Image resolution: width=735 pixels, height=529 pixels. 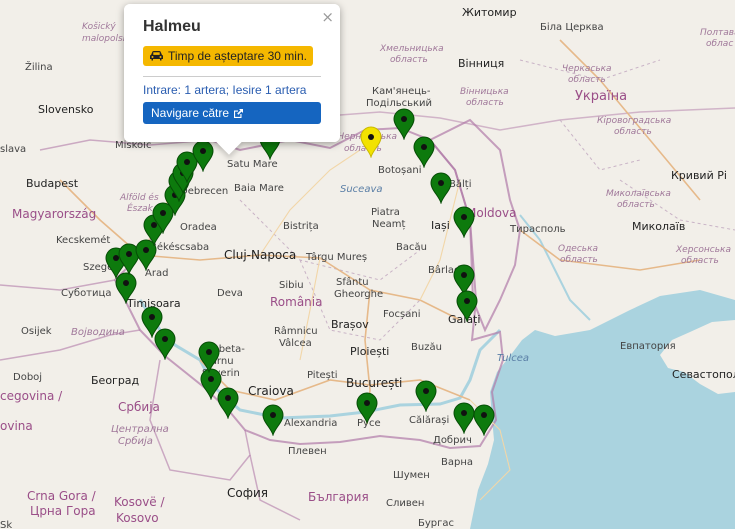 I want to click on label-satu-mare: Satu Mare, so click(x=252, y=164).